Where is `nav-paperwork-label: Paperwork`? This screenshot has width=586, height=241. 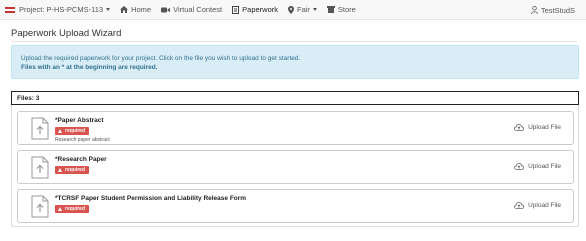 nav-paperwork-label: Paperwork is located at coordinates (260, 9).